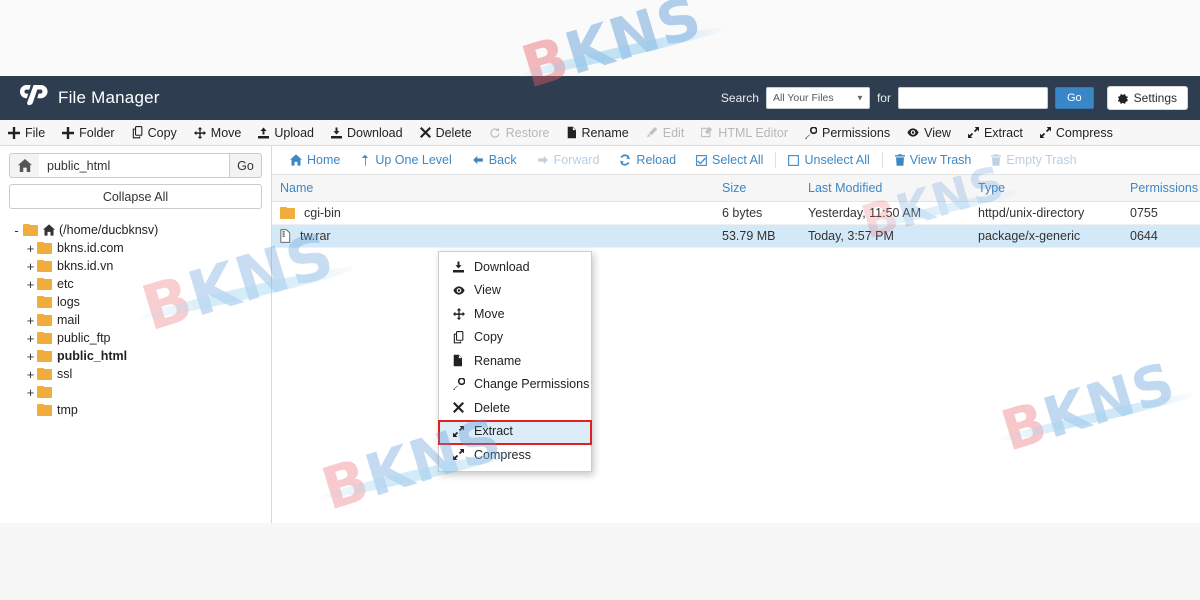 Image resolution: width=1200 pixels, height=600 pixels. Describe the element at coordinates (97, 132) in the screenshot. I see `toolbar-item-label: Folder` at that location.